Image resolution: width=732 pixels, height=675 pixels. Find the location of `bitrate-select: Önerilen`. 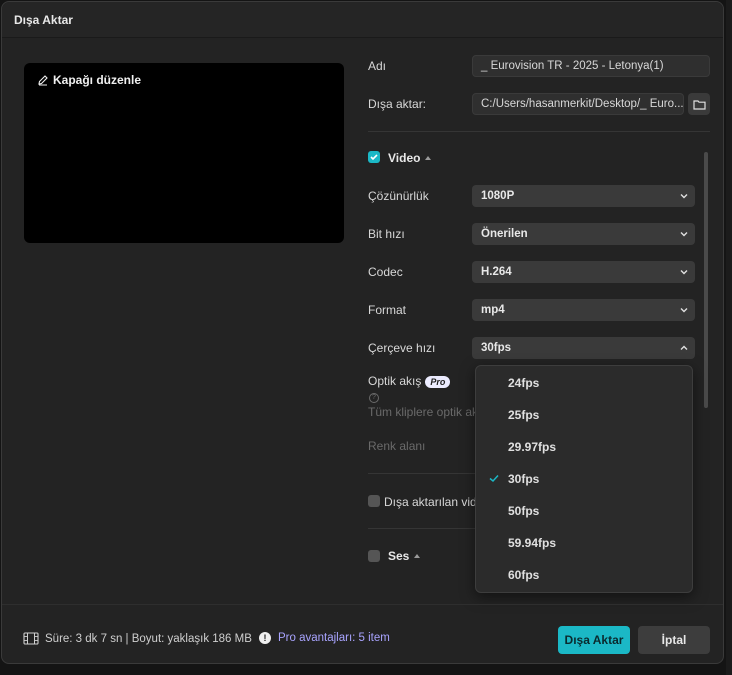

bitrate-select: Önerilen is located at coordinates (583, 234).